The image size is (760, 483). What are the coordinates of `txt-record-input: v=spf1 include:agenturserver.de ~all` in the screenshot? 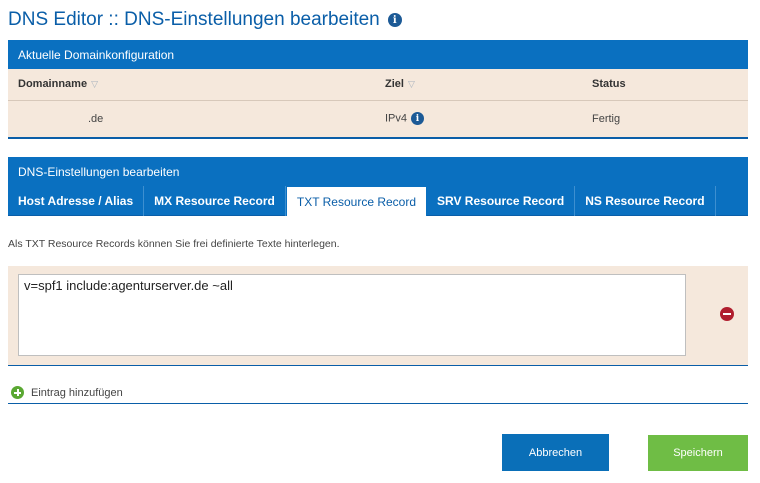 It's located at (352, 315).